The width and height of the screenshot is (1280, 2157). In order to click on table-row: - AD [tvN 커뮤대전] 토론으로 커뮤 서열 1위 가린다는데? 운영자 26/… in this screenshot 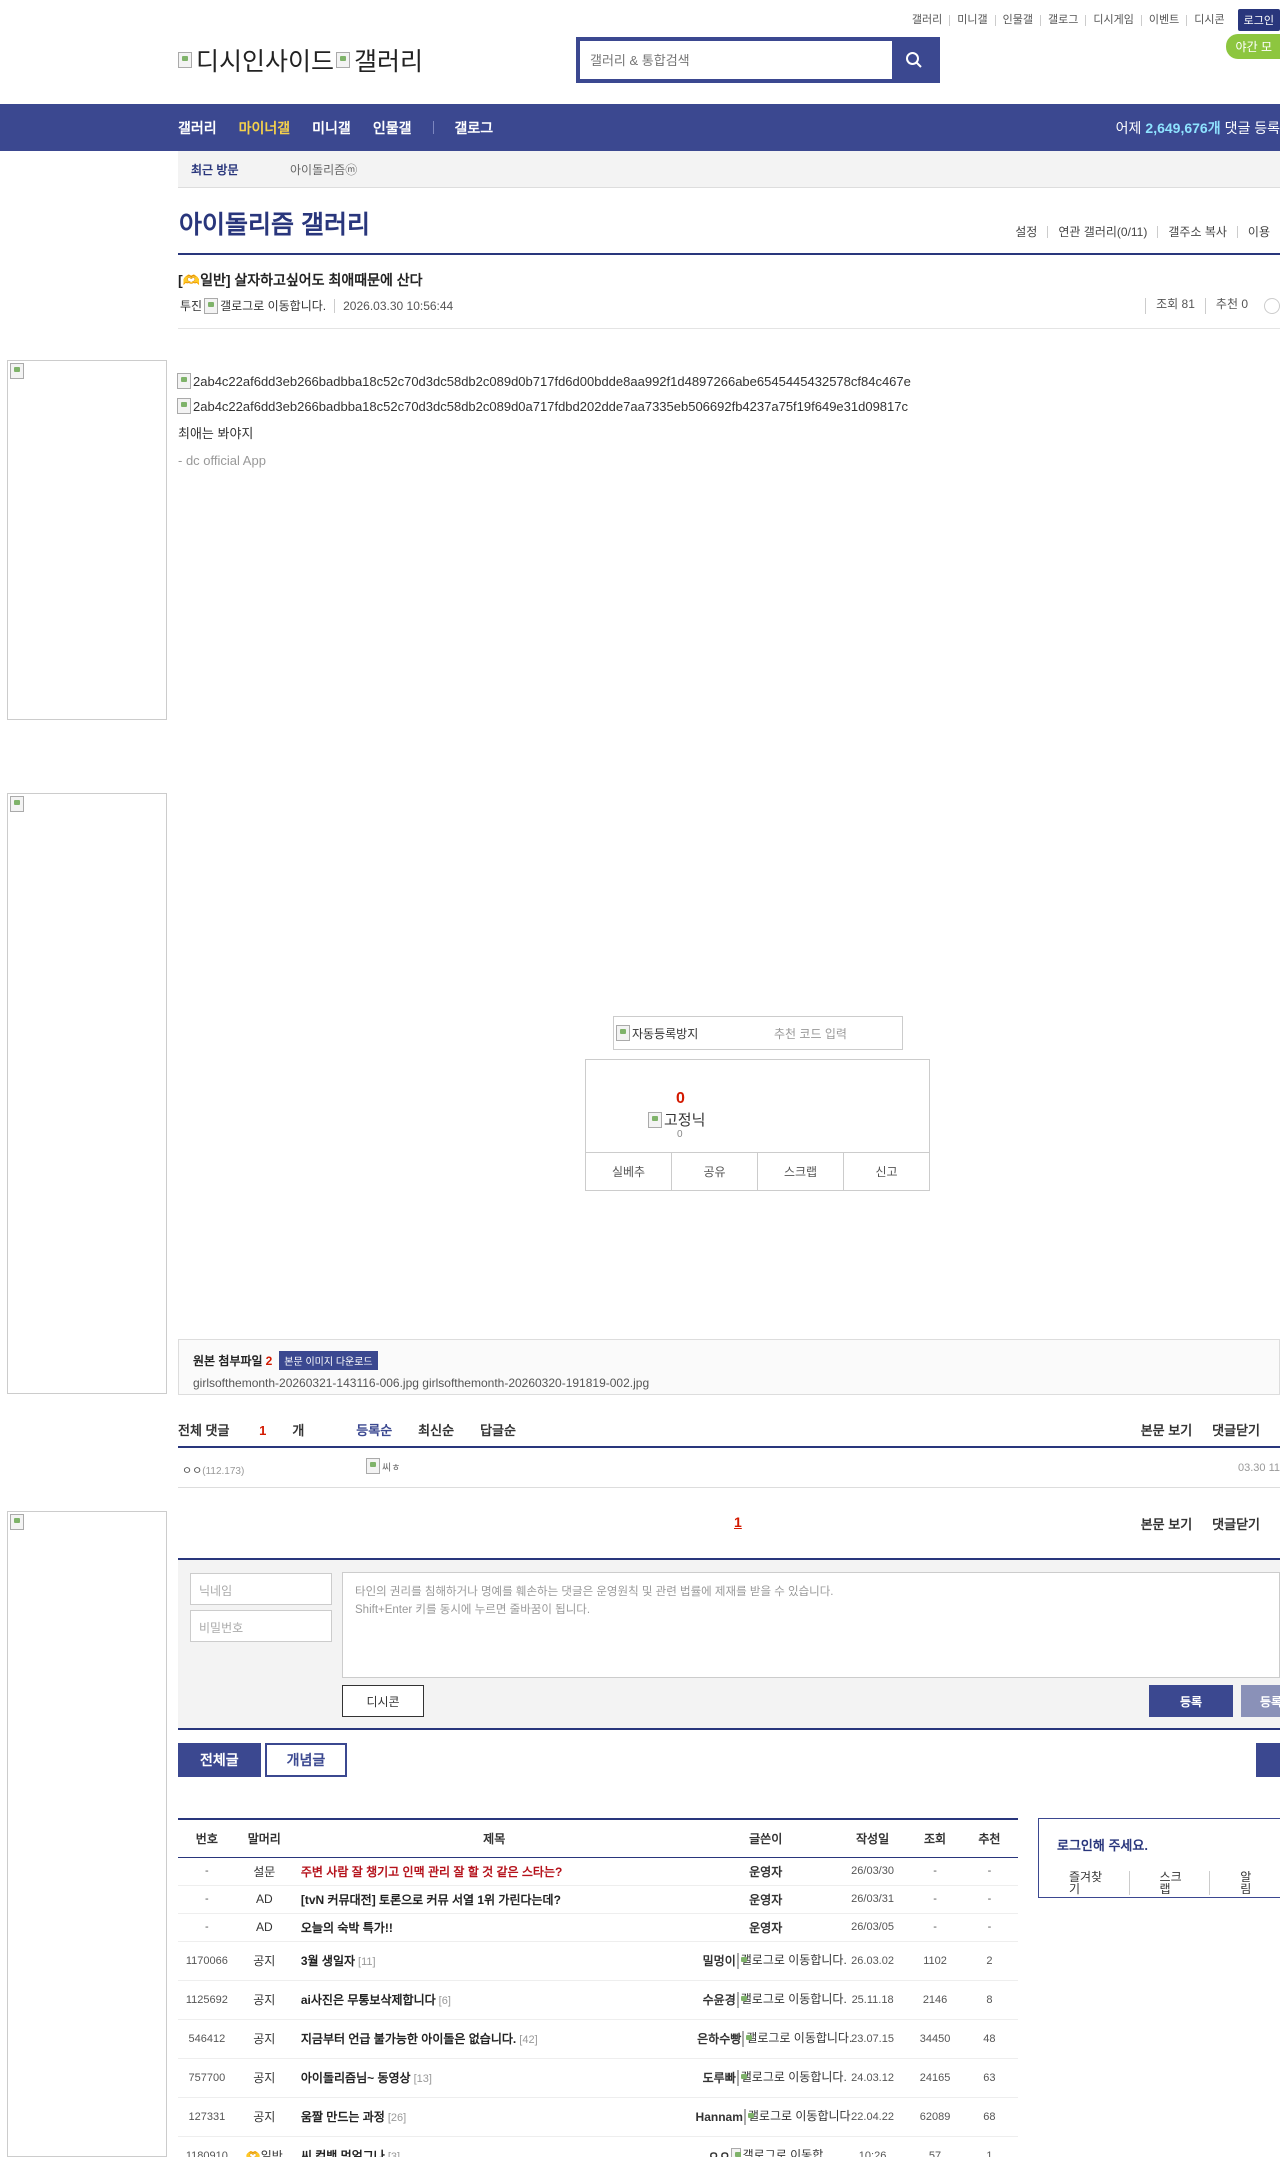, I will do `click(598, 1899)`.